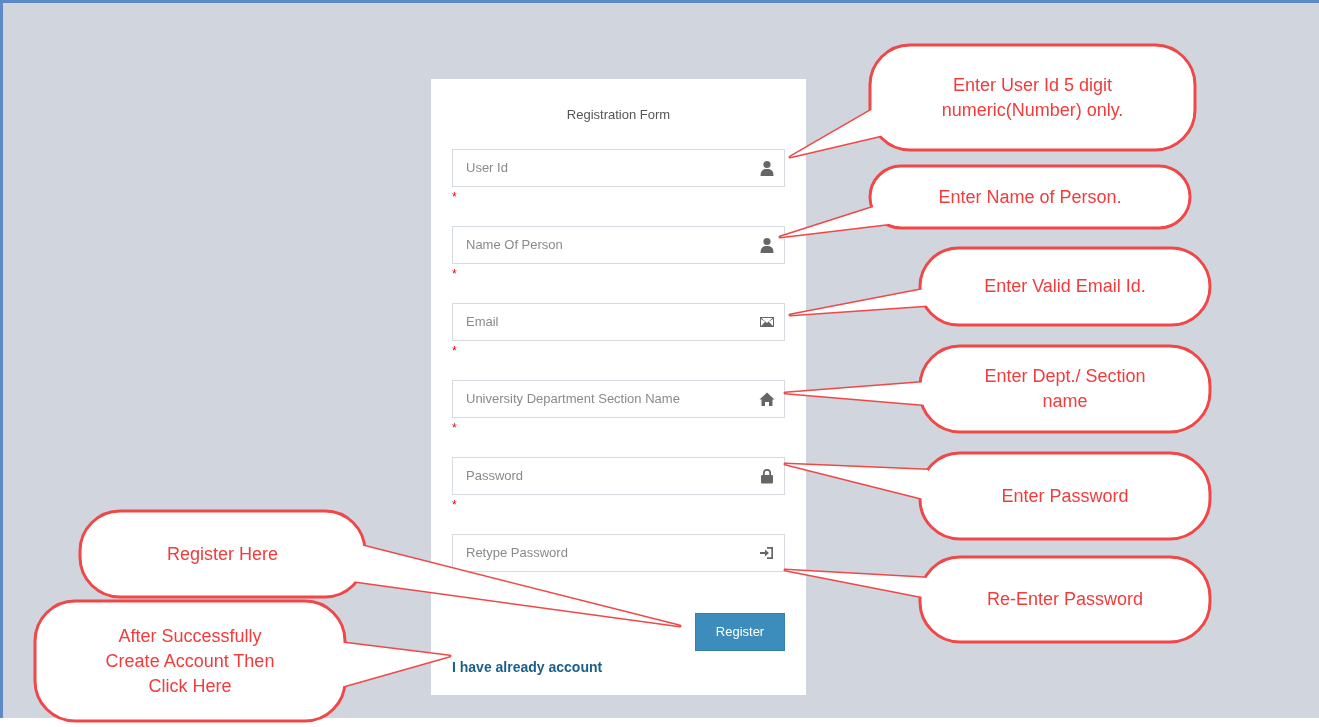 The image size is (1319, 727). I want to click on callout-text: After Successfully Create Account Then Click Here, so click(190, 661).